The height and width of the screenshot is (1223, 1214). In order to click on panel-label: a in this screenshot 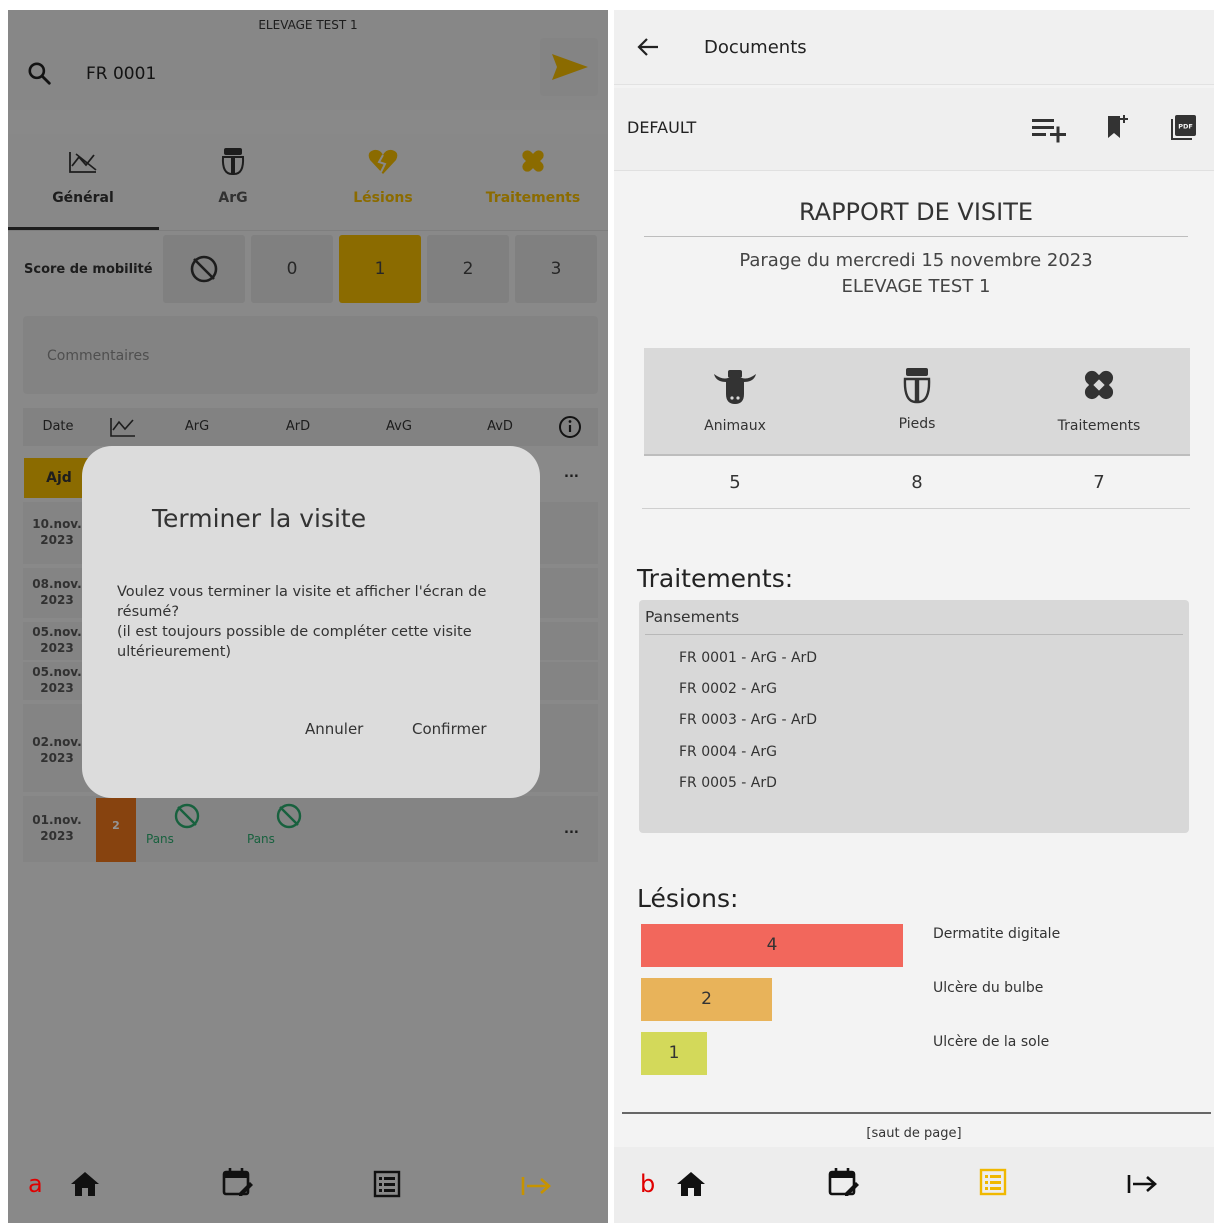, I will do `click(35, 1184)`.